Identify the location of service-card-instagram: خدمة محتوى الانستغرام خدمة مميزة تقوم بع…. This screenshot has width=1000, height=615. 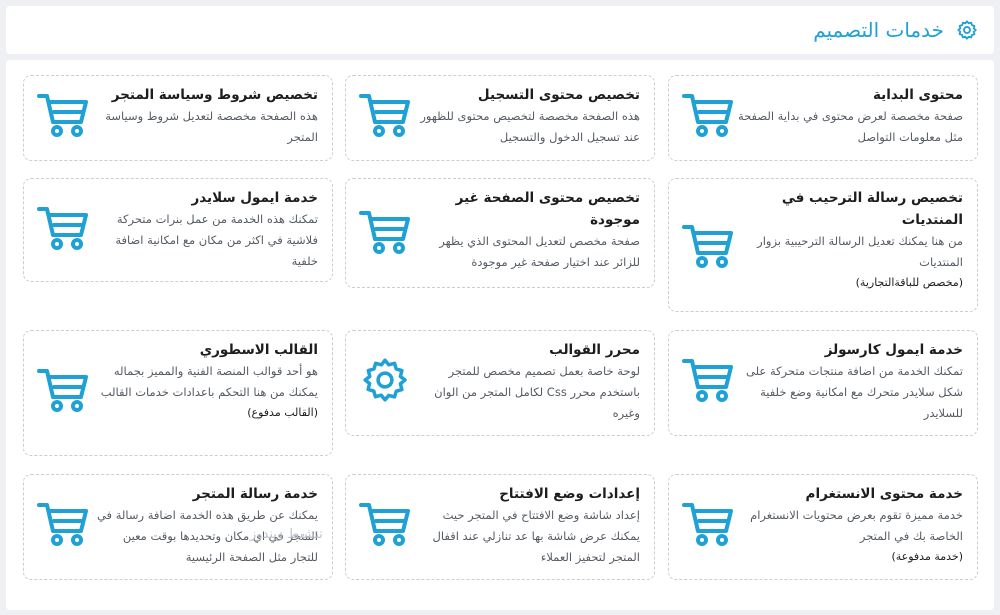
(823, 527).